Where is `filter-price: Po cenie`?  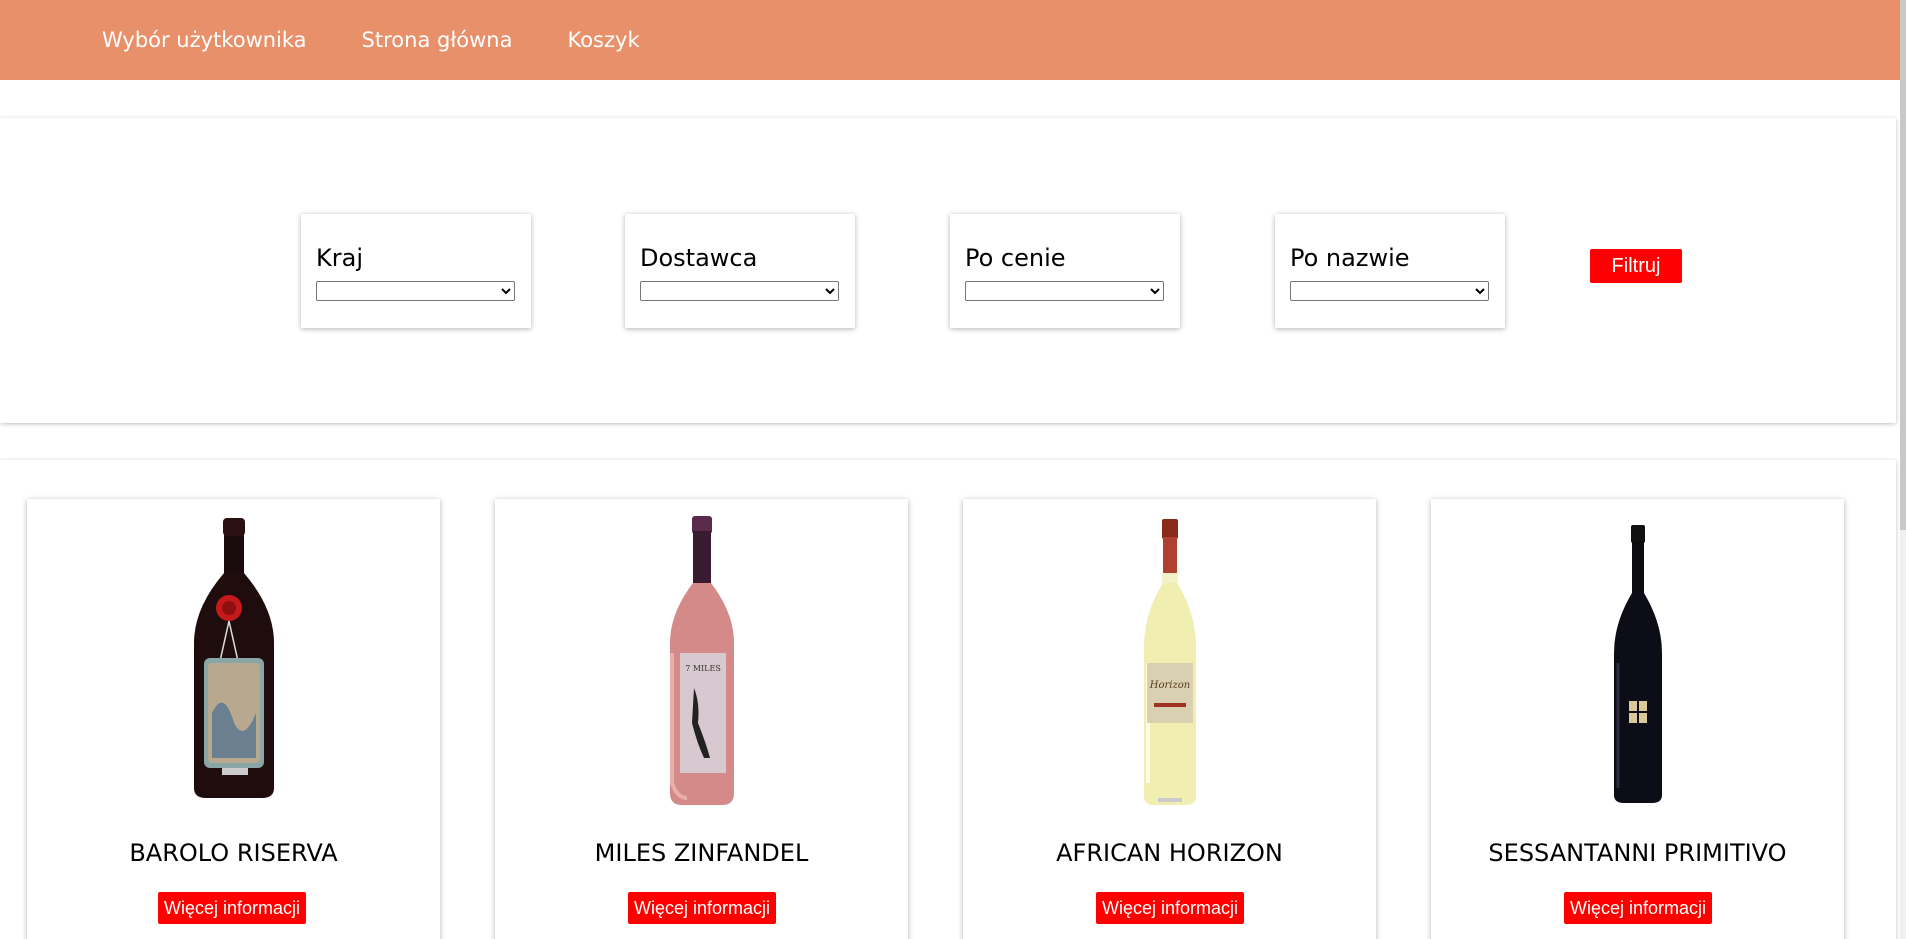 filter-price: Po cenie is located at coordinates (1065, 271).